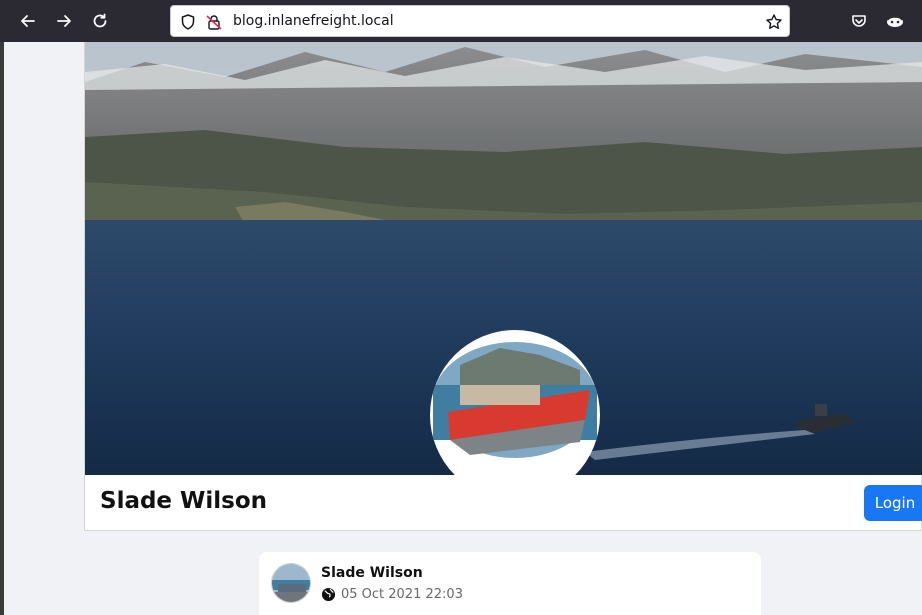 Image resolution: width=922 pixels, height=615 pixels. I want to click on left-edge, so click(2, 328).